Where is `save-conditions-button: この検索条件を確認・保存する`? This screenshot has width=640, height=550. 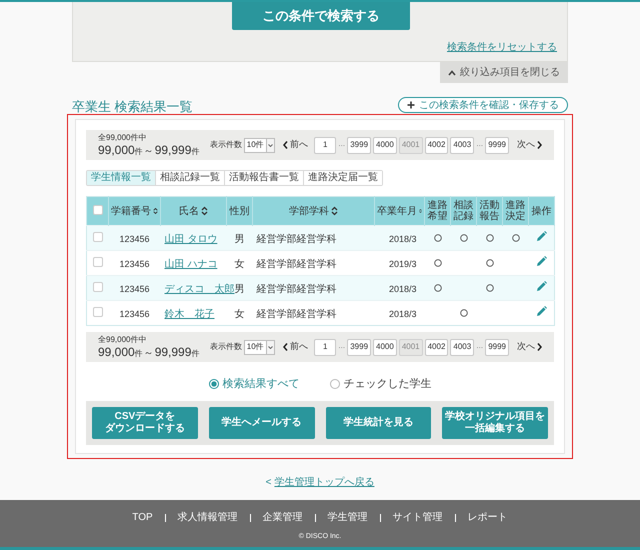 save-conditions-button: この検索条件を確認・保存する is located at coordinates (483, 105).